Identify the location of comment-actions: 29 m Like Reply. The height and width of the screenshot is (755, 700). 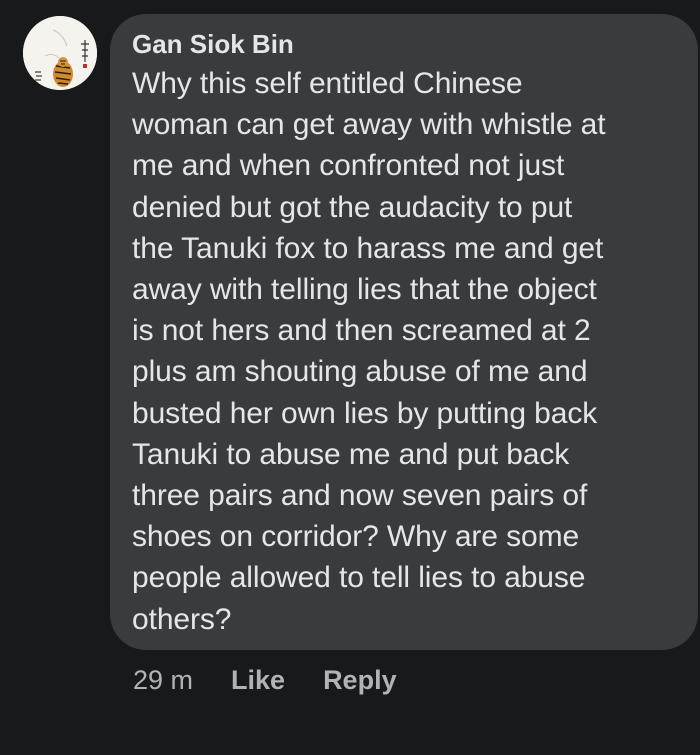
(284, 680).